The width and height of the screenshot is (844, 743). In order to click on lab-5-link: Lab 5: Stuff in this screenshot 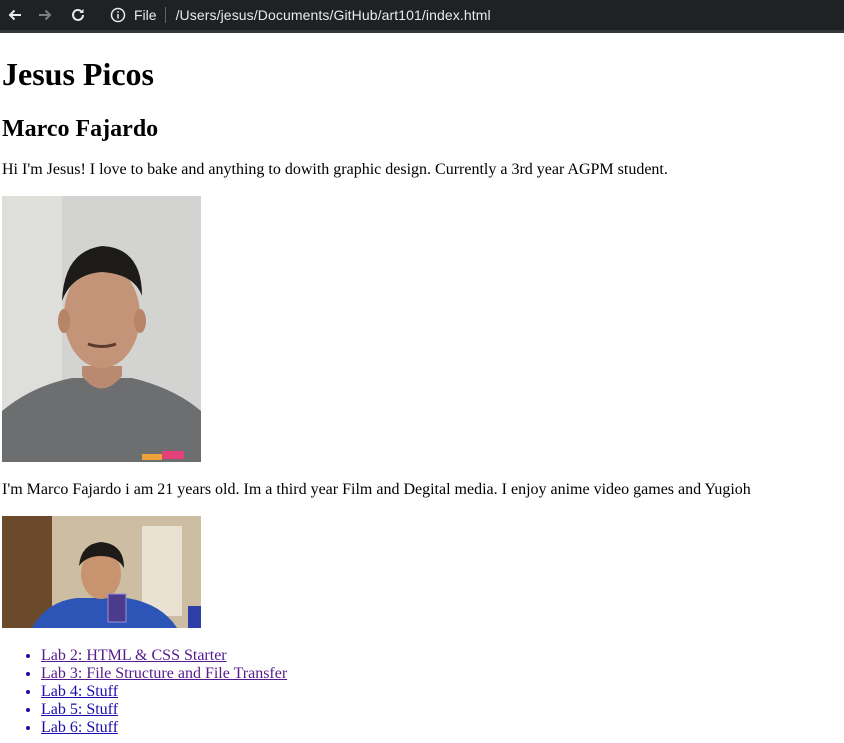, I will do `click(79, 709)`.